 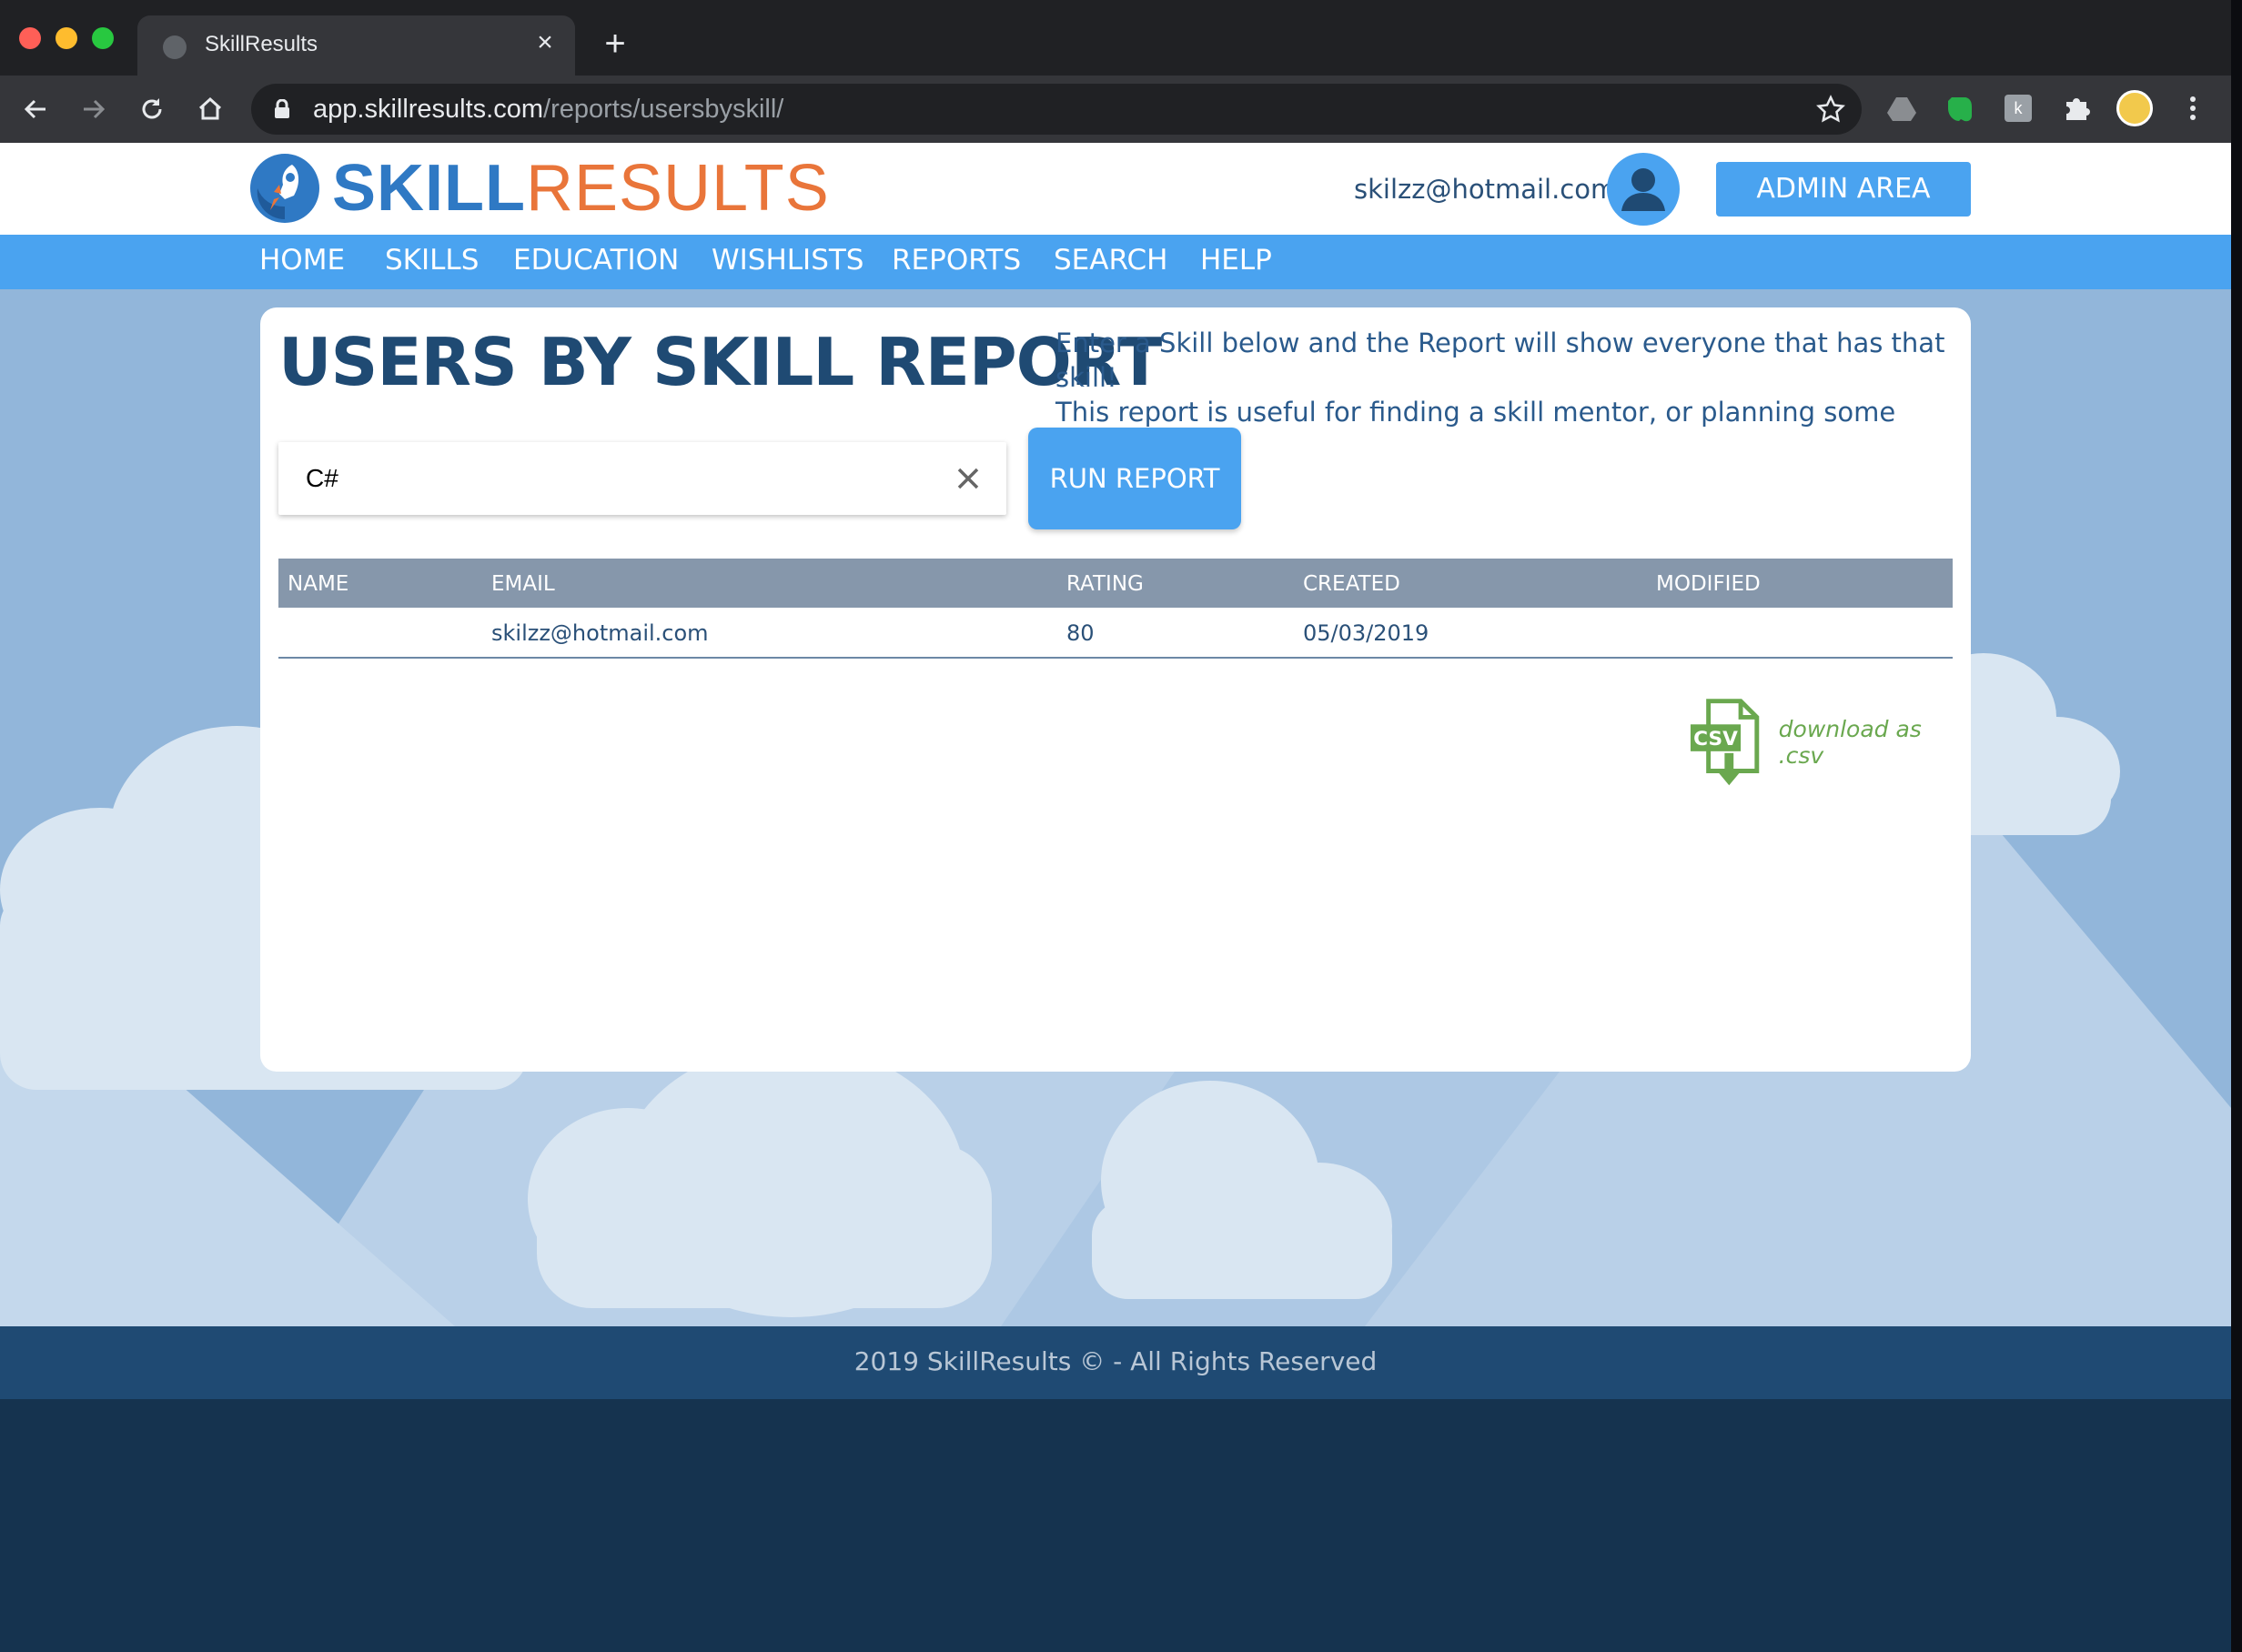 What do you see at coordinates (1830, 109) in the screenshot?
I see `bookmark-star-icon` at bounding box center [1830, 109].